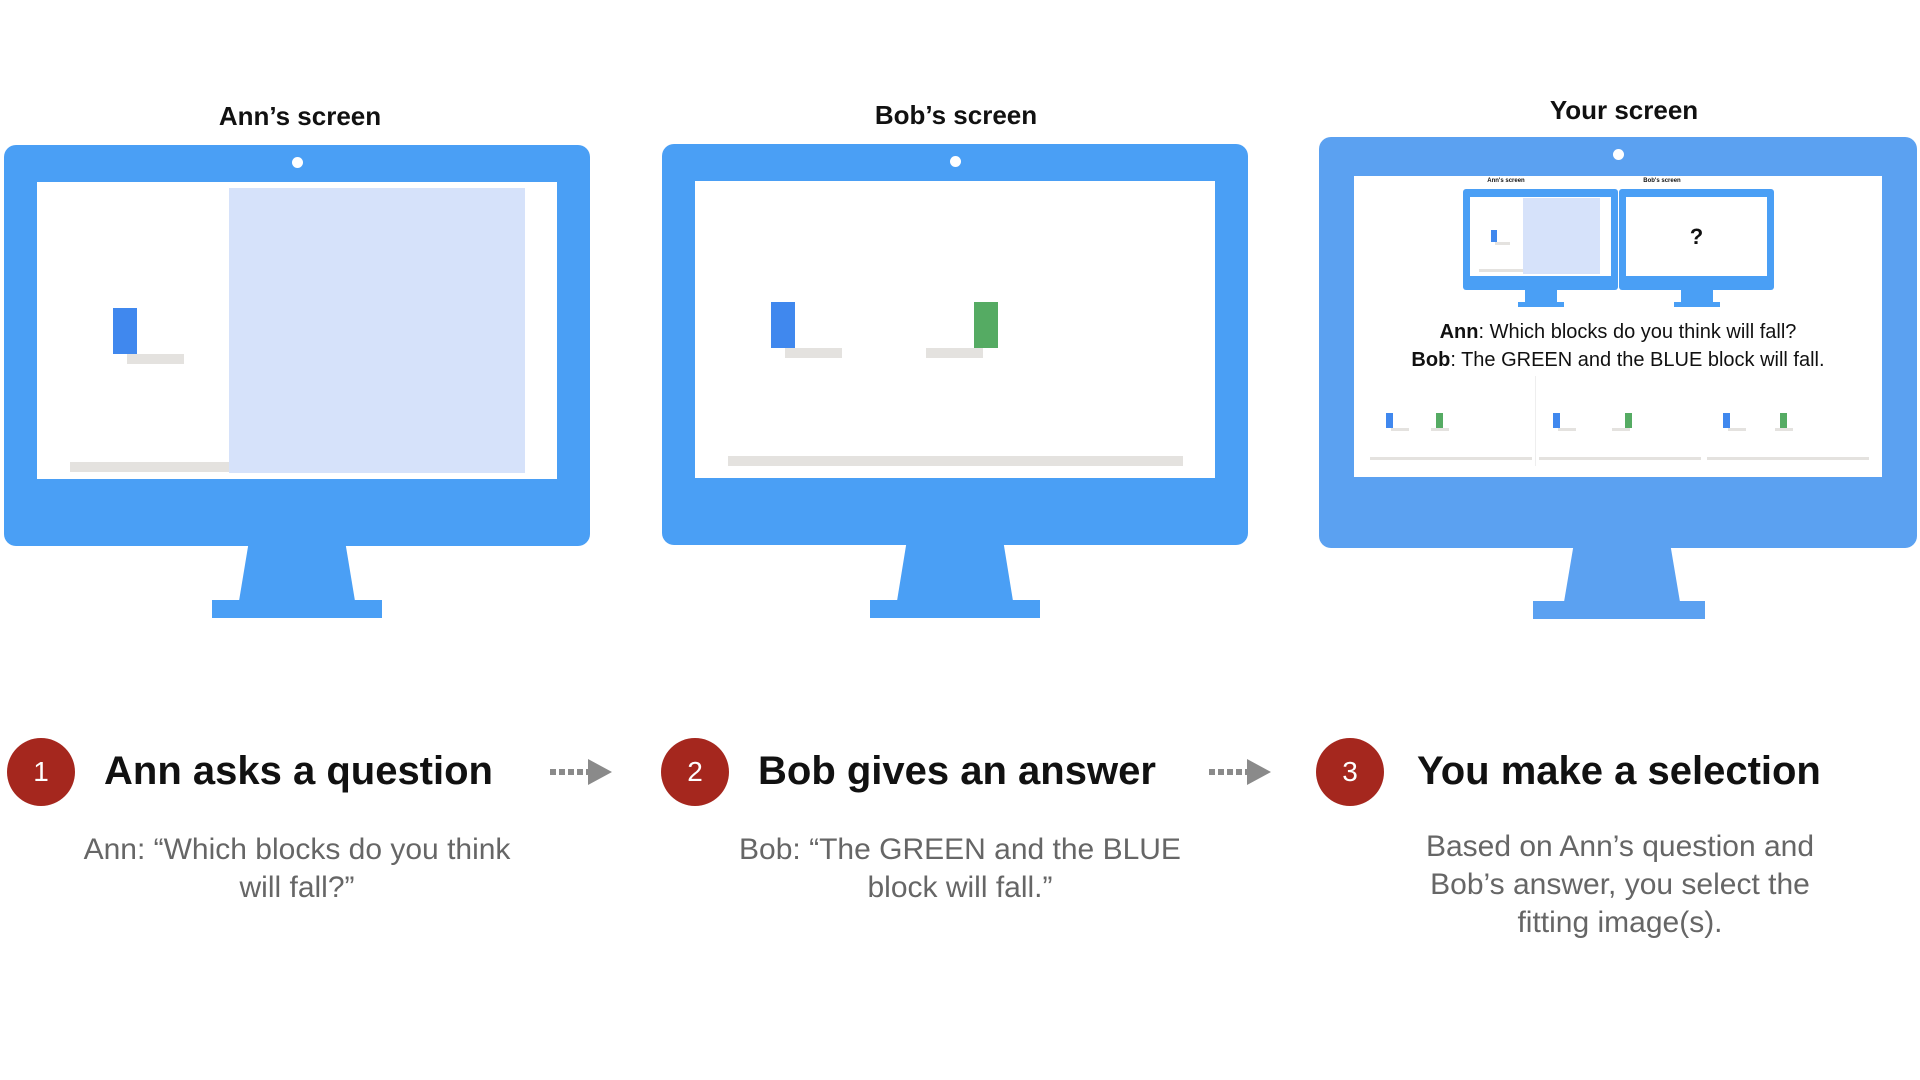  Describe the element at coordinates (298, 771) in the screenshot. I see `step-heading: Ann asks a question` at that location.